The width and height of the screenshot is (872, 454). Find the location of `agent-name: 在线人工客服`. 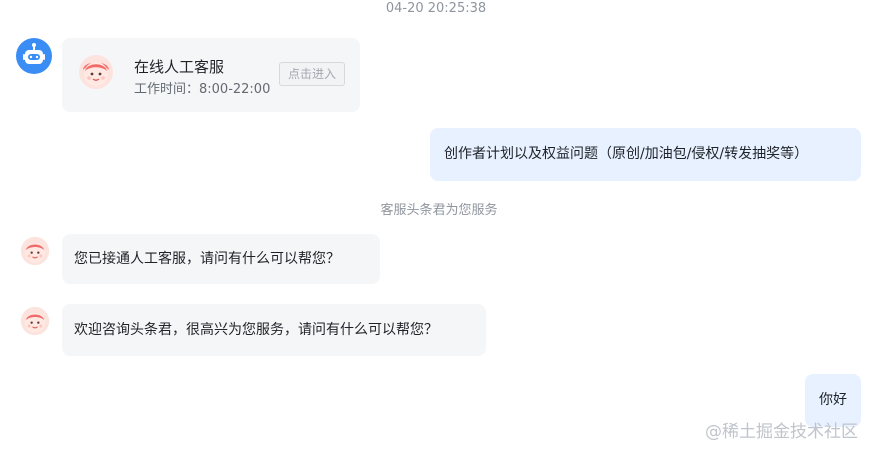

agent-name: 在线人工客服 is located at coordinates (179, 67).